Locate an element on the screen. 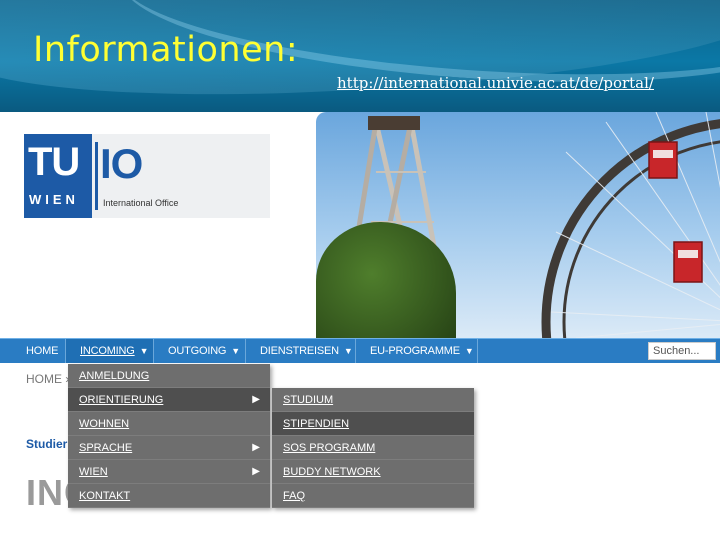 The height and width of the screenshot is (540, 720). submenu-item-sos-programm: SOS PROGRAMM is located at coordinates (373, 448).